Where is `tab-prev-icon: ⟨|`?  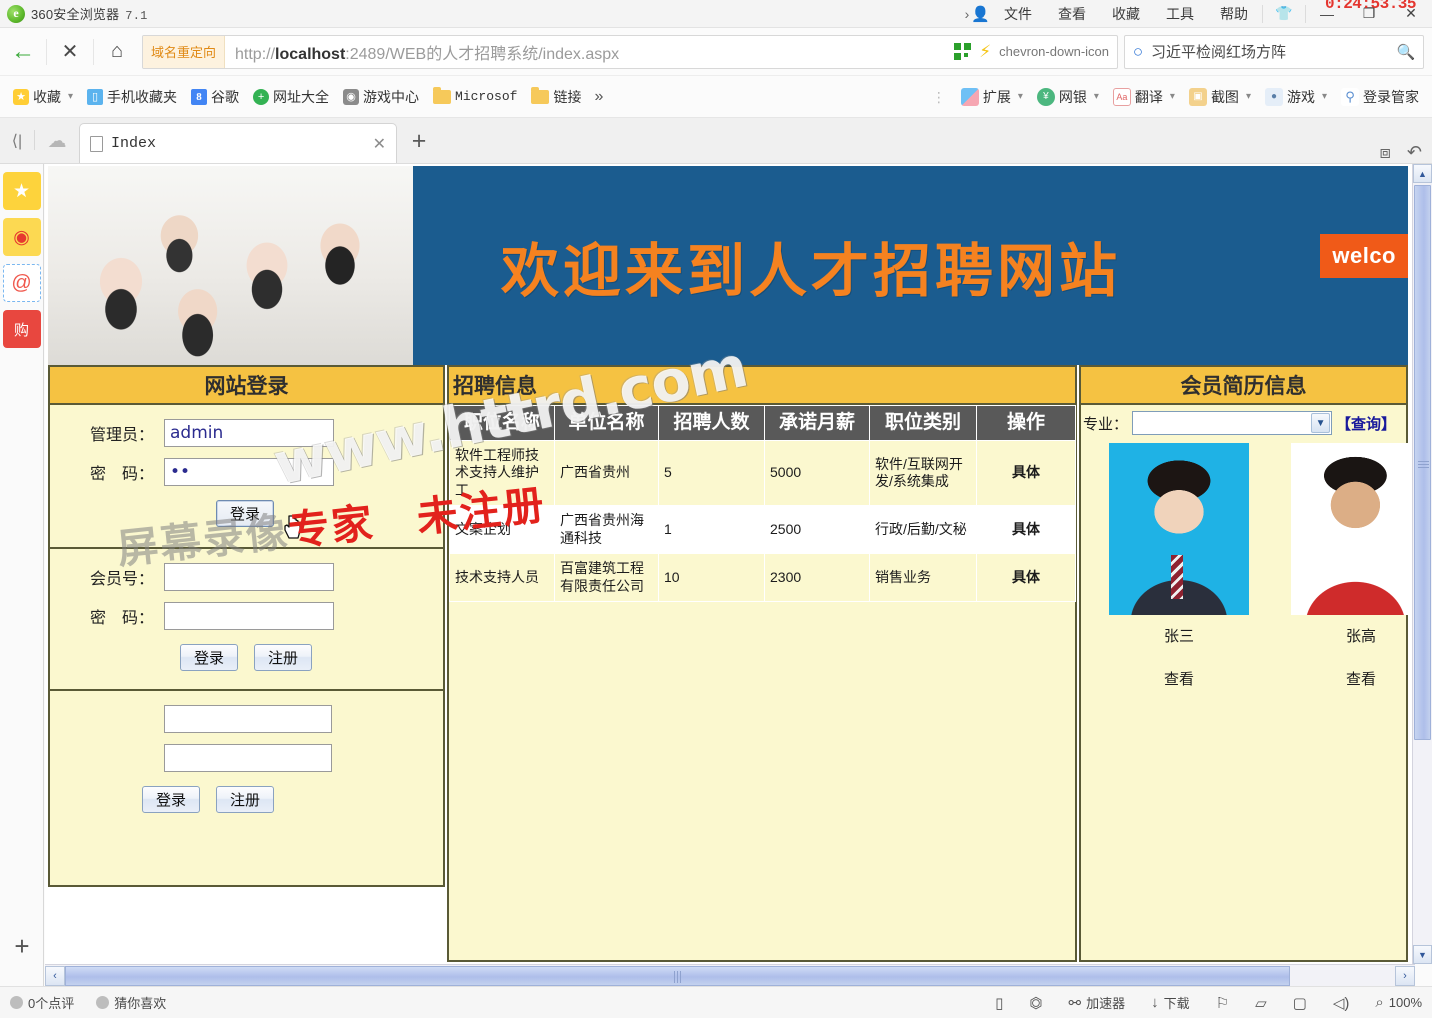 tab-prev-icon: ⟨| is located at coordinates (17, 141).